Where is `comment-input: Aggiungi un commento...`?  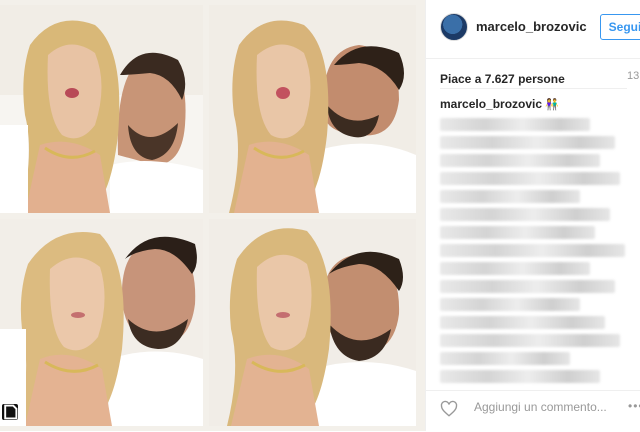
comment-input: Aggiungi un commento... is located at coordinates (540, 407).